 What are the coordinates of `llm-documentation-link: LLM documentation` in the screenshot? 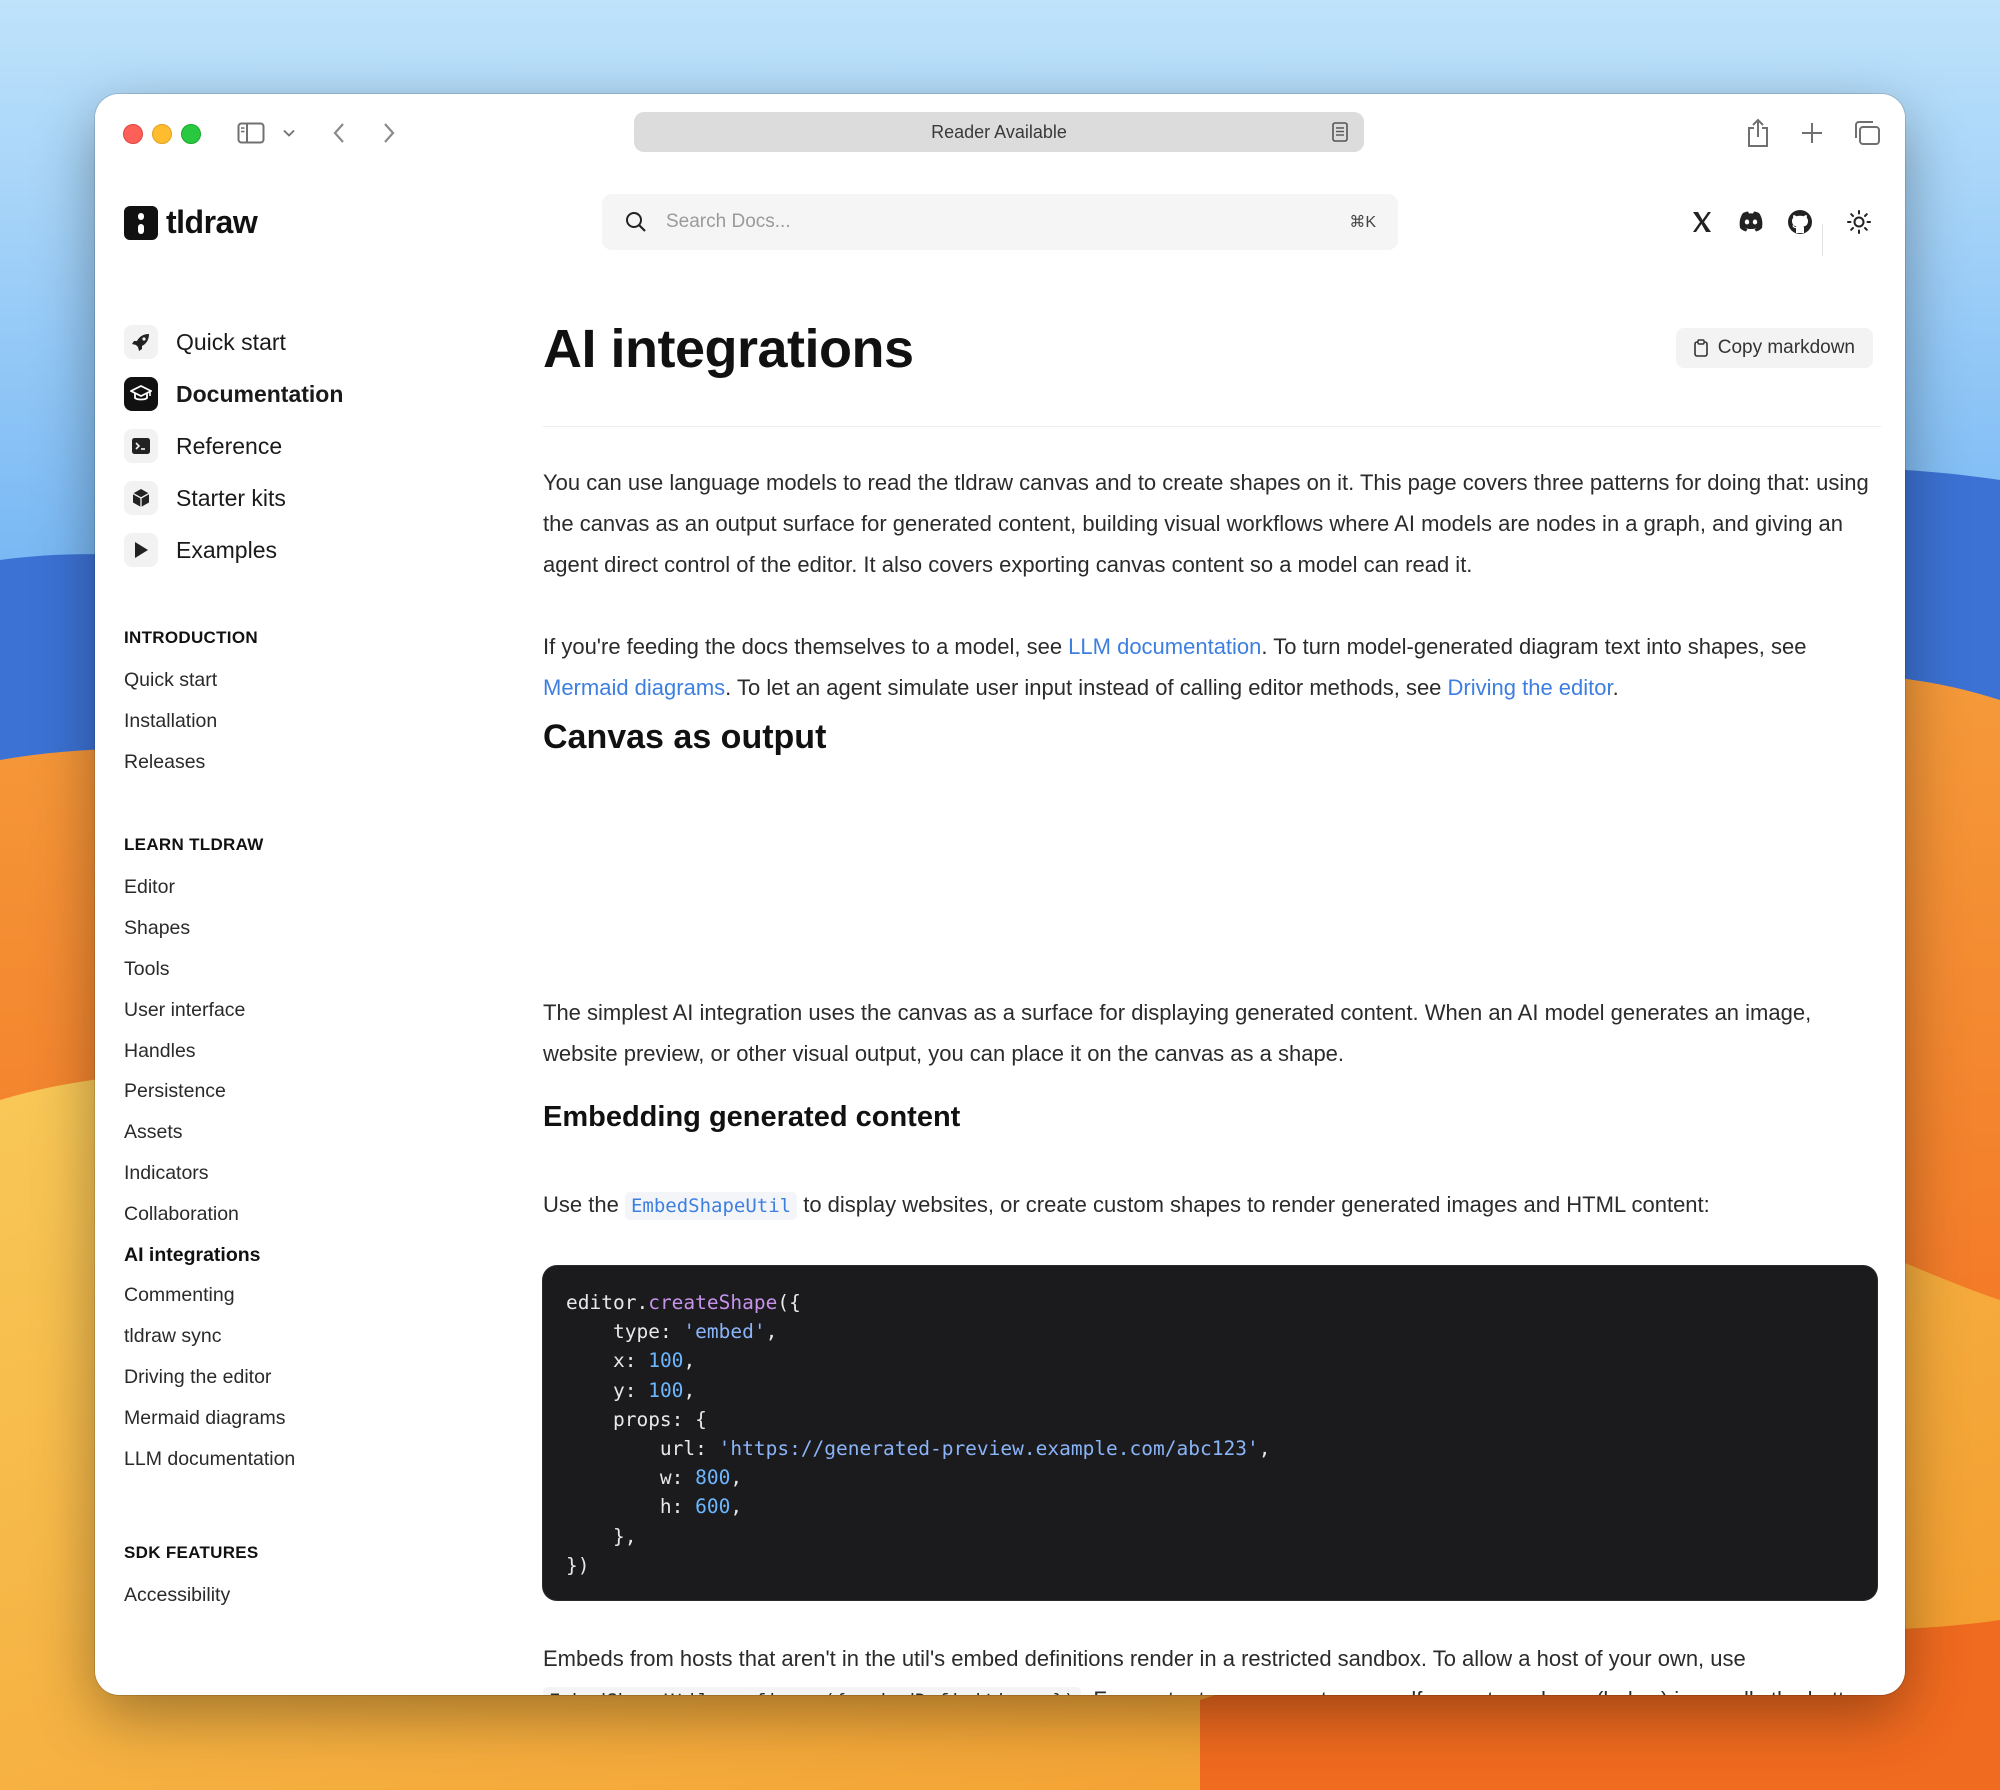 It's located at (1164, 646).